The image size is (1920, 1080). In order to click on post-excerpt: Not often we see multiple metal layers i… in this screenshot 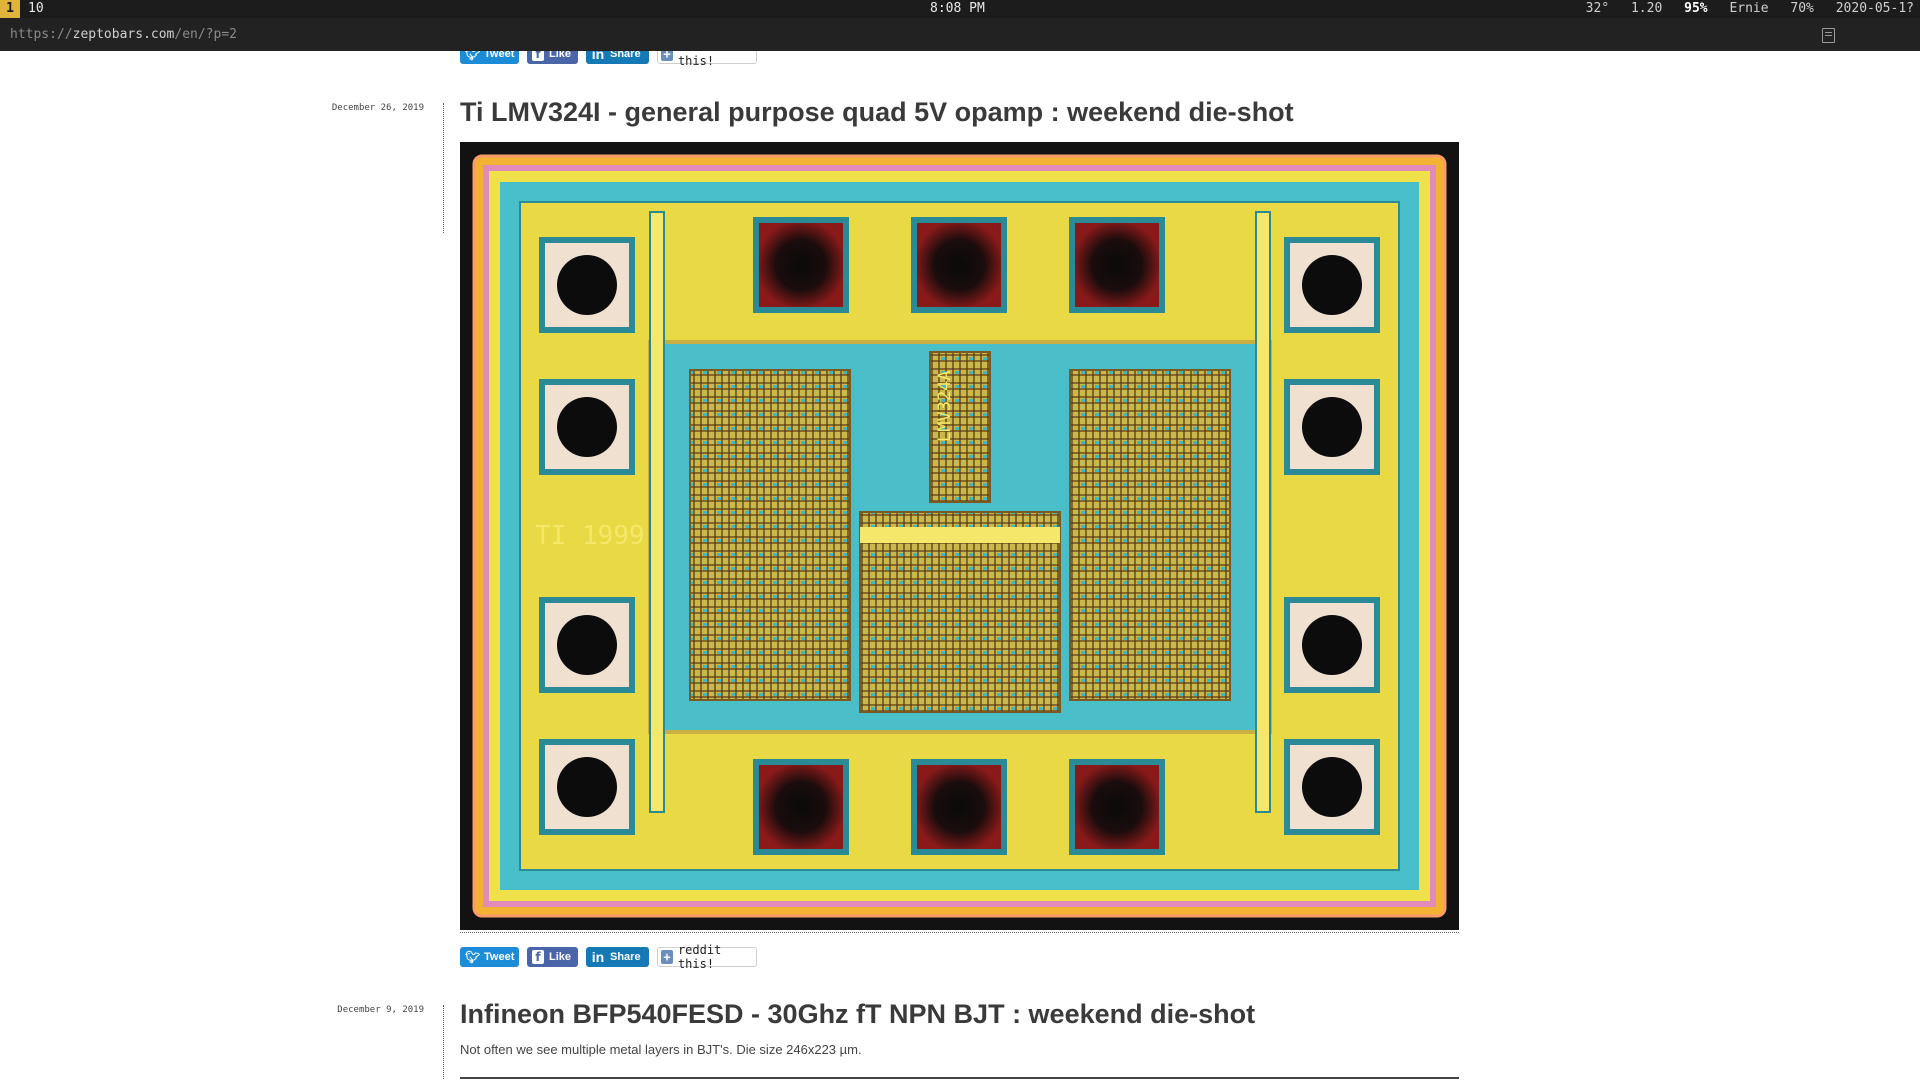, I will do `click(661, 1049)`.